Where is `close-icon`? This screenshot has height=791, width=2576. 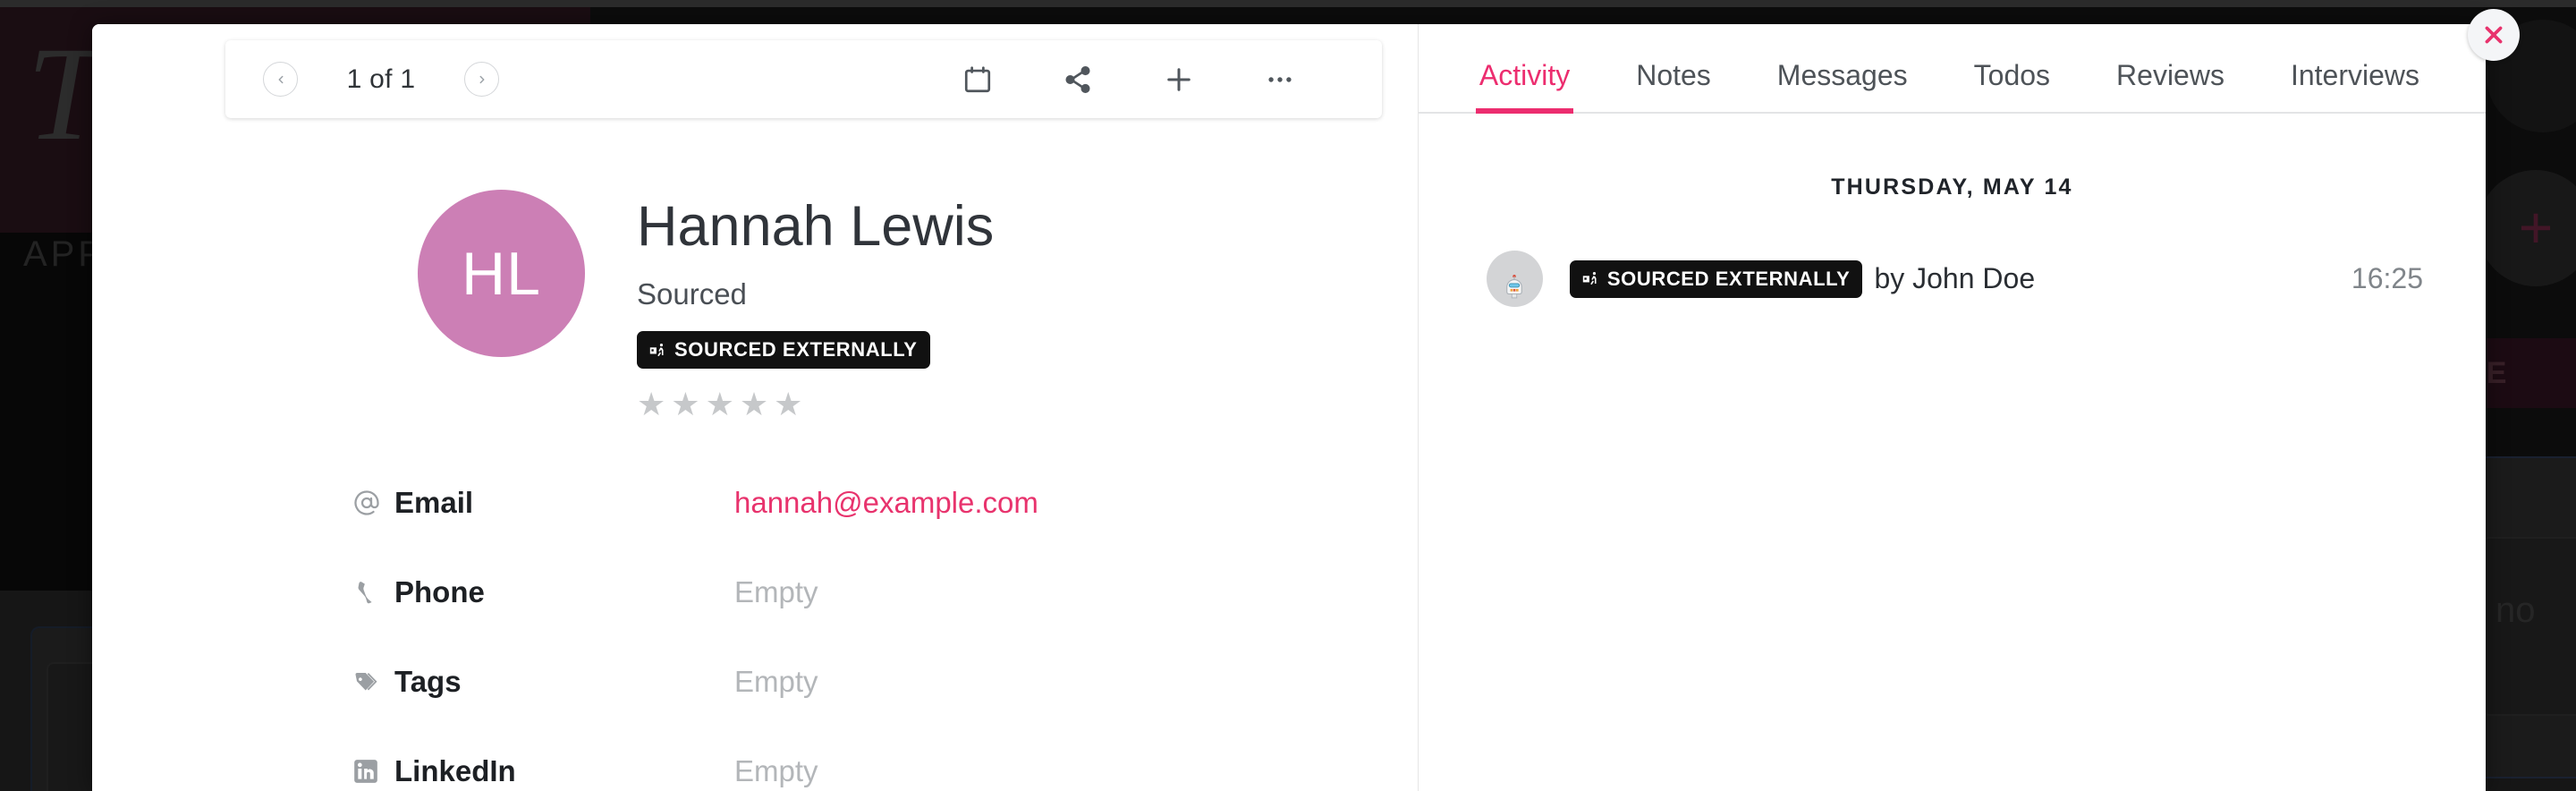 close-icon is located at coordinates (2494, 35).